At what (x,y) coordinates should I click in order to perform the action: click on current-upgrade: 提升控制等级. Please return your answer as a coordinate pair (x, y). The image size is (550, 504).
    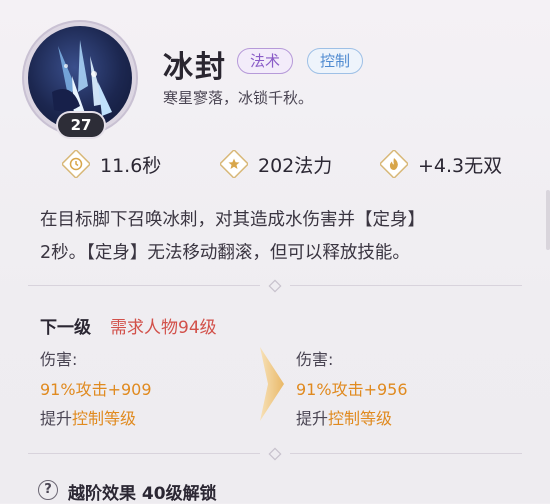
    Looking at the image, I should click on (88, 417).